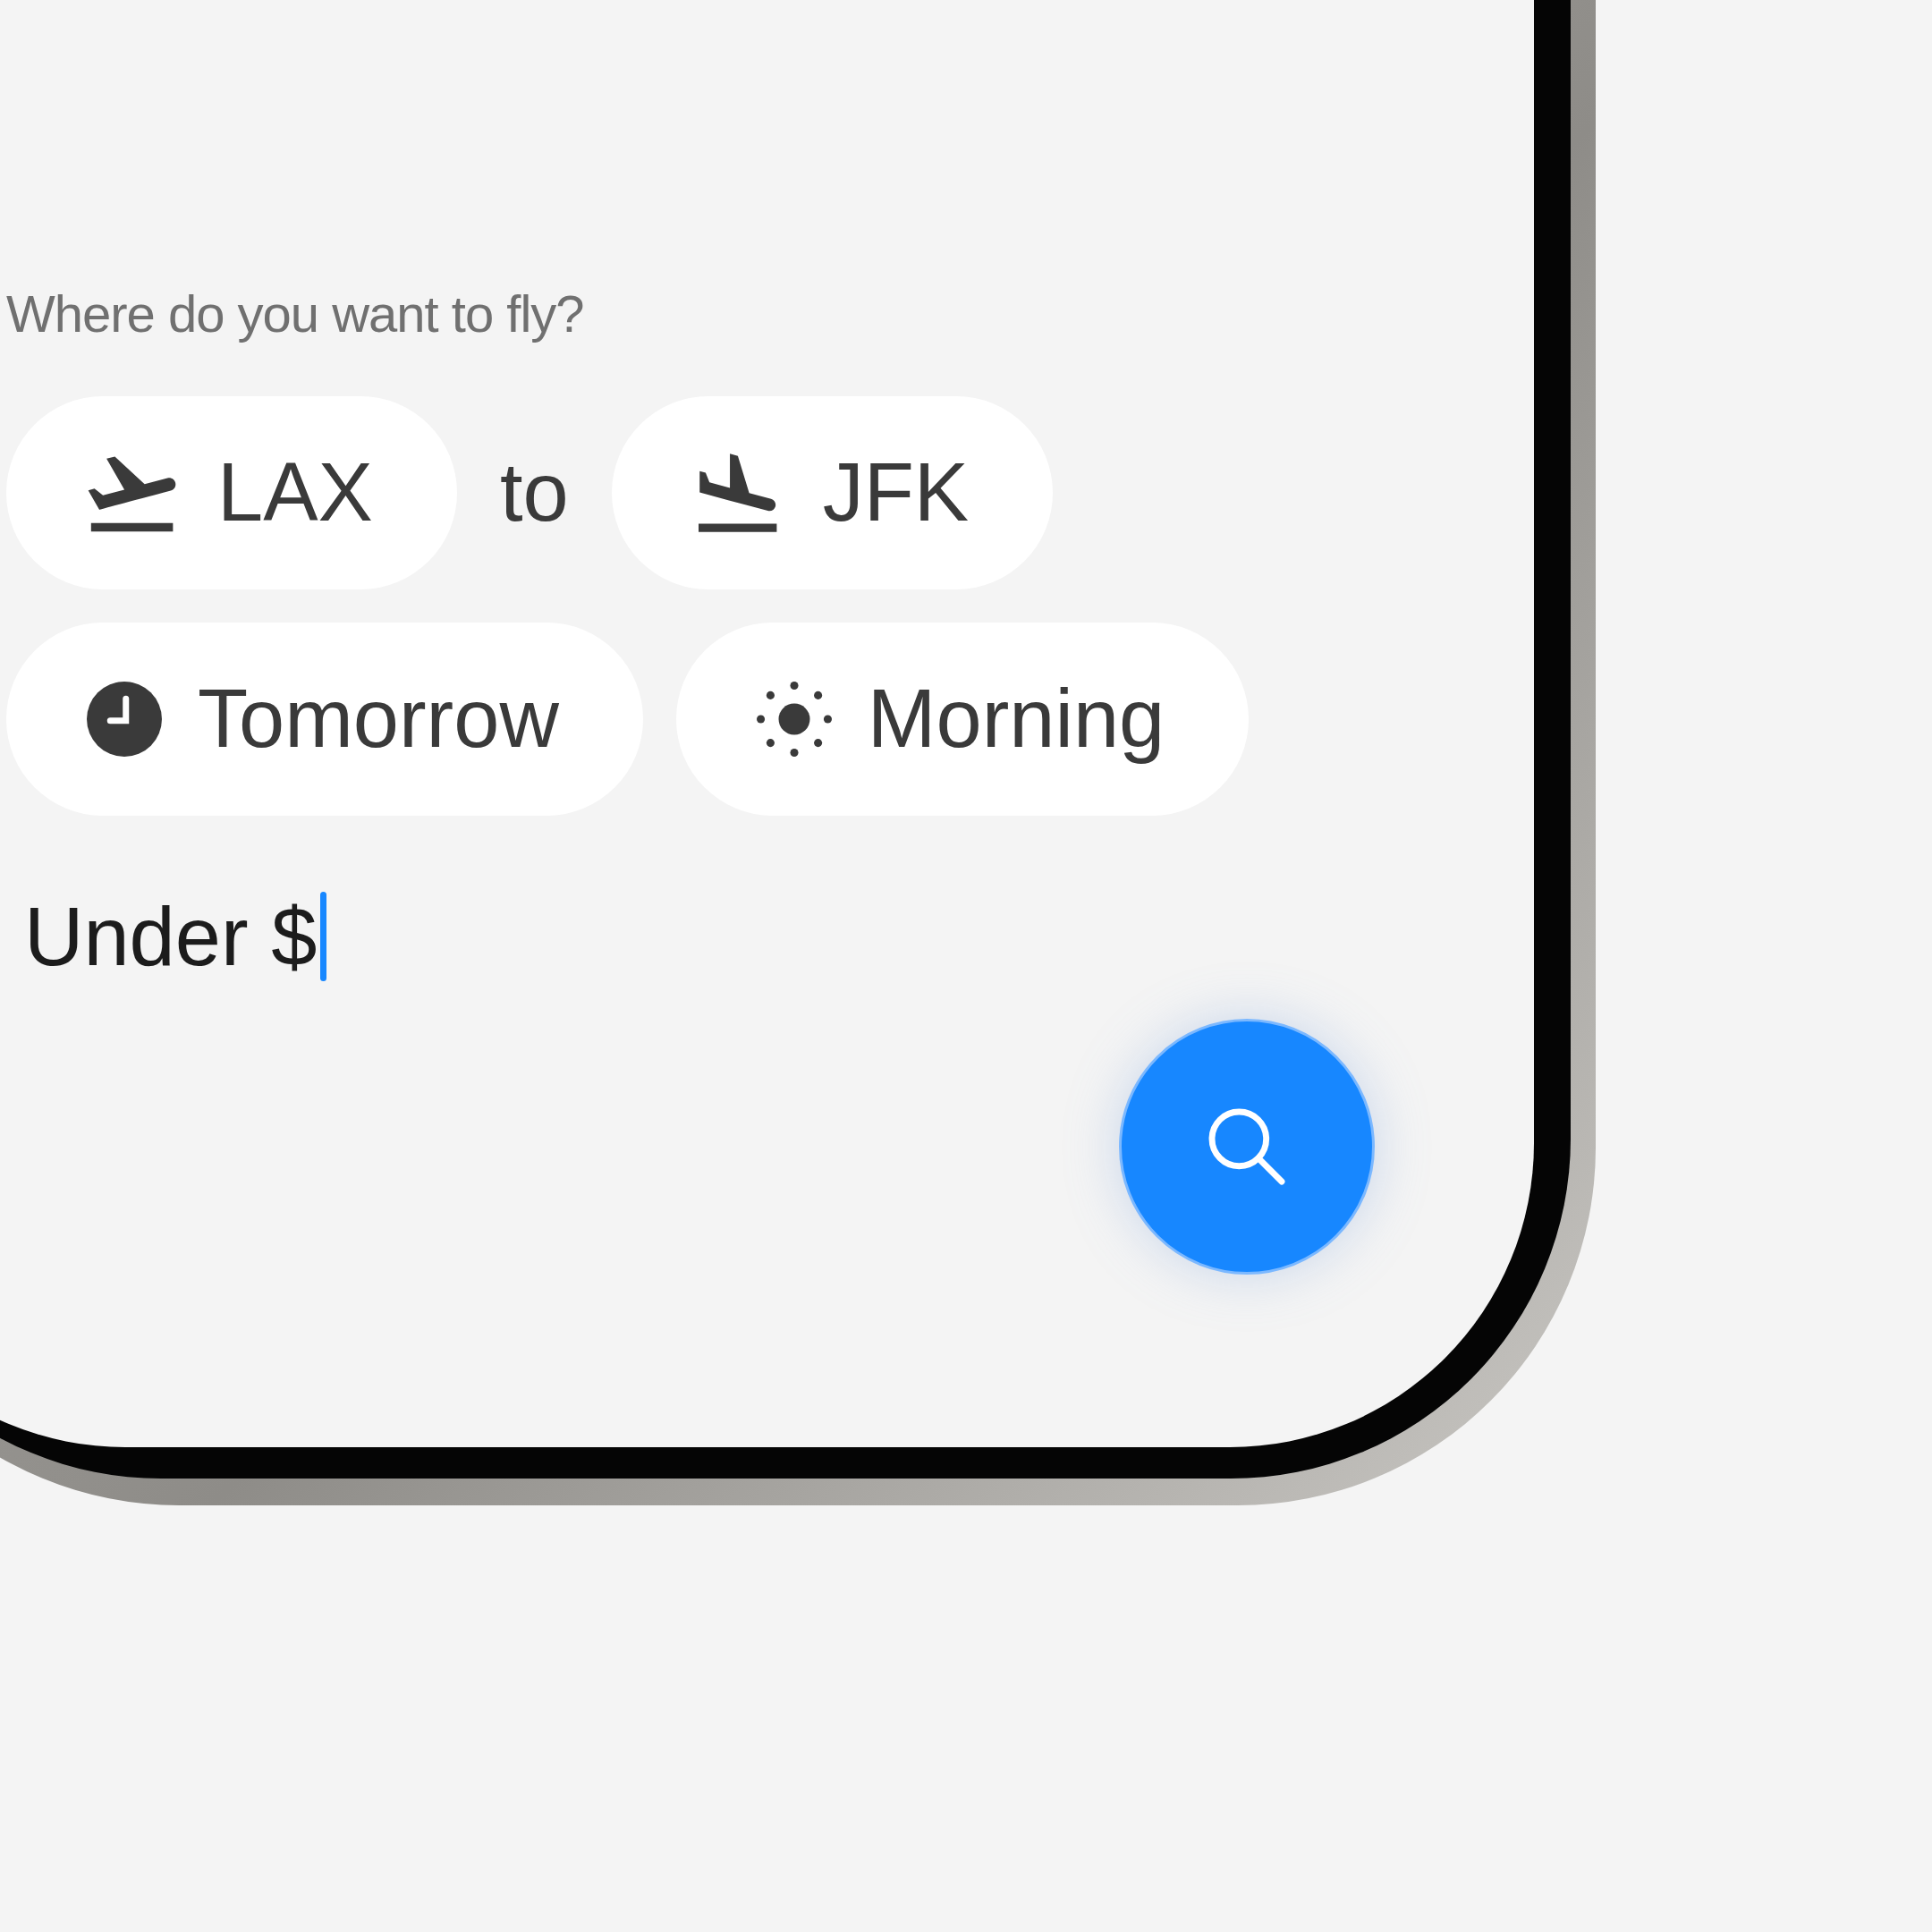 The image size is (1932, 1932). What do you see at coordinates (794, 719) in the screenshot?
I see `sun-icon` at bounding box center [794, 719].